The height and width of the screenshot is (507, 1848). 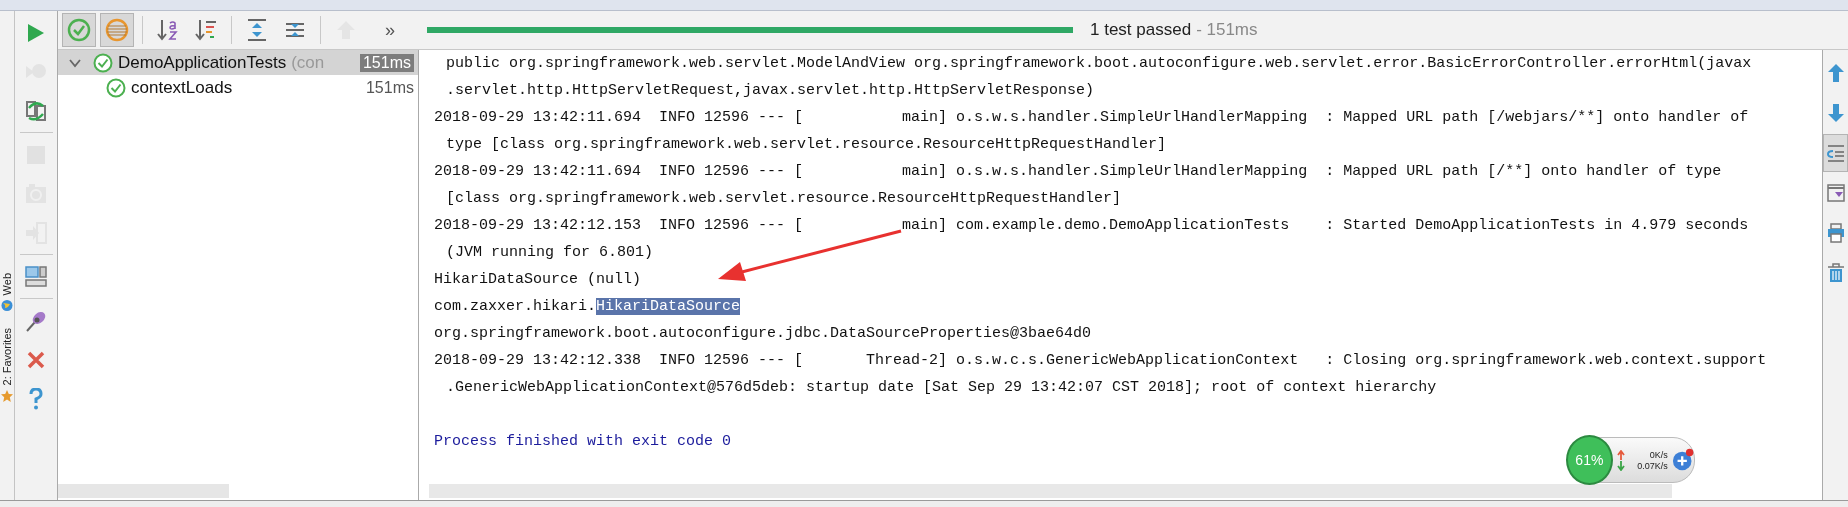 What do you see at coordinates (1620, 454) in the screenshot?
I see `upload-arrow-icon` at bounding box center [1620, 454].